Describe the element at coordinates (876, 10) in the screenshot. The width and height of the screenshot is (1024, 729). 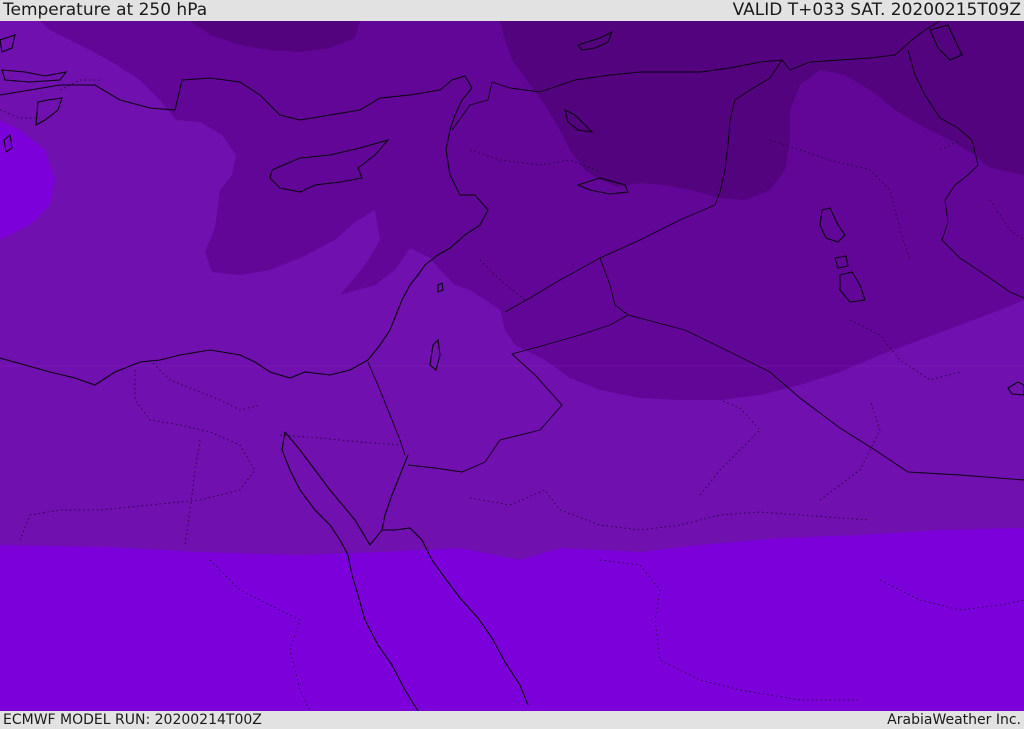
I see `valid-time: VALID T+033 SAT. 20200215T09Z` at that location.